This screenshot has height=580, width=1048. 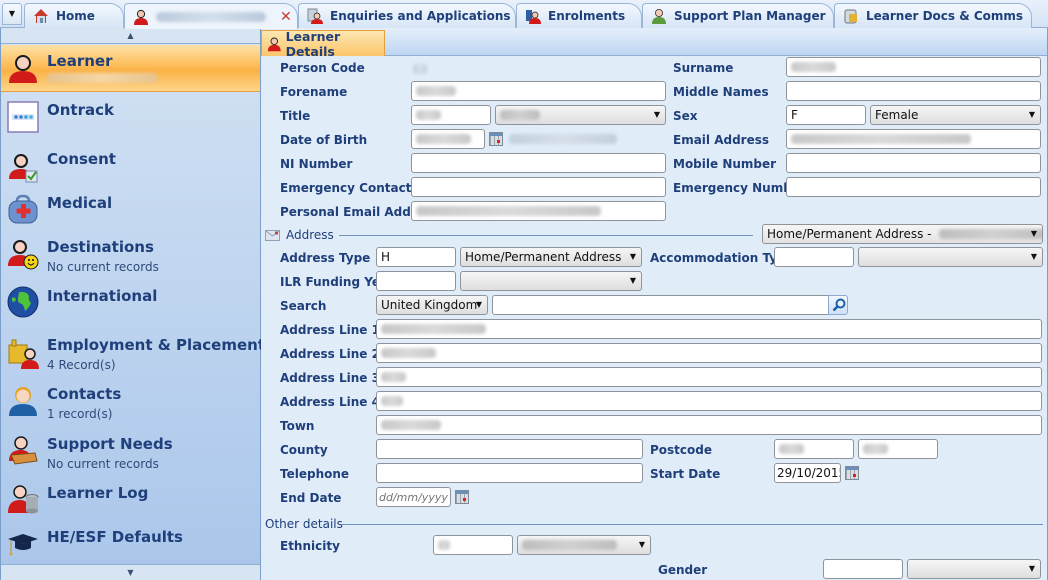 What do you see at coordinates (130, 452) in the screenshot?
I see `sidebar-item-support-needs: Support Needs No current records` at bounding box center [130, 452].